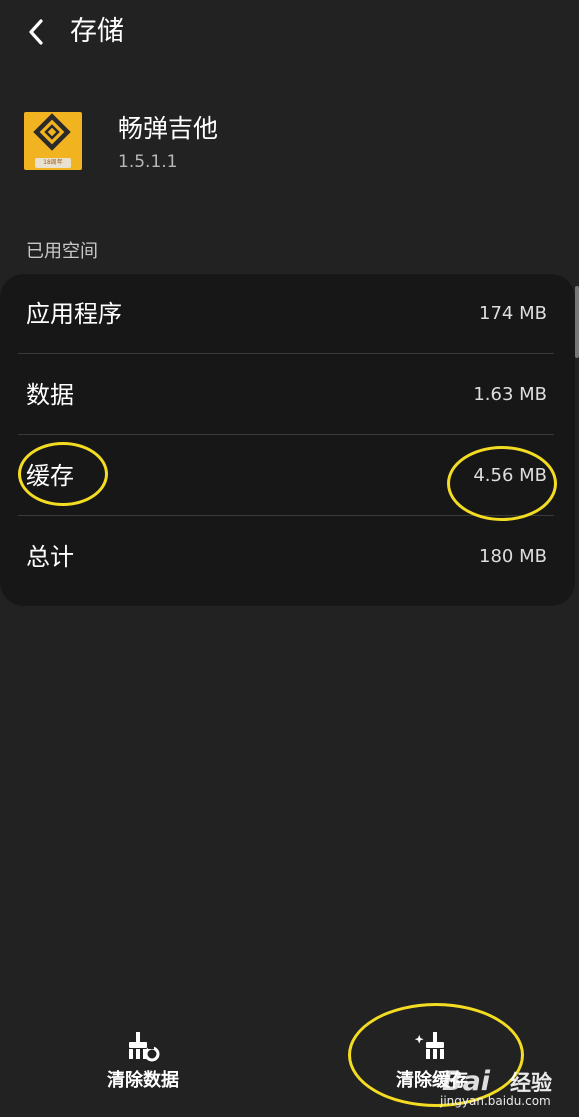  I want to click on watermark-text: 经验, so click(531, 1083).